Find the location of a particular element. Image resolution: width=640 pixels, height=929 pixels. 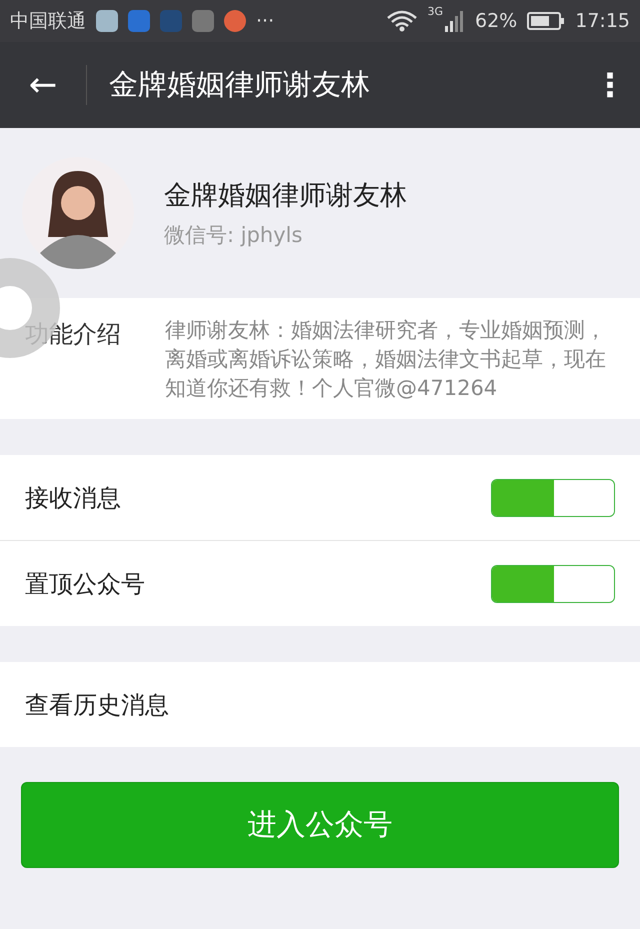

wifi-icon is located at coordinates (402, 21).